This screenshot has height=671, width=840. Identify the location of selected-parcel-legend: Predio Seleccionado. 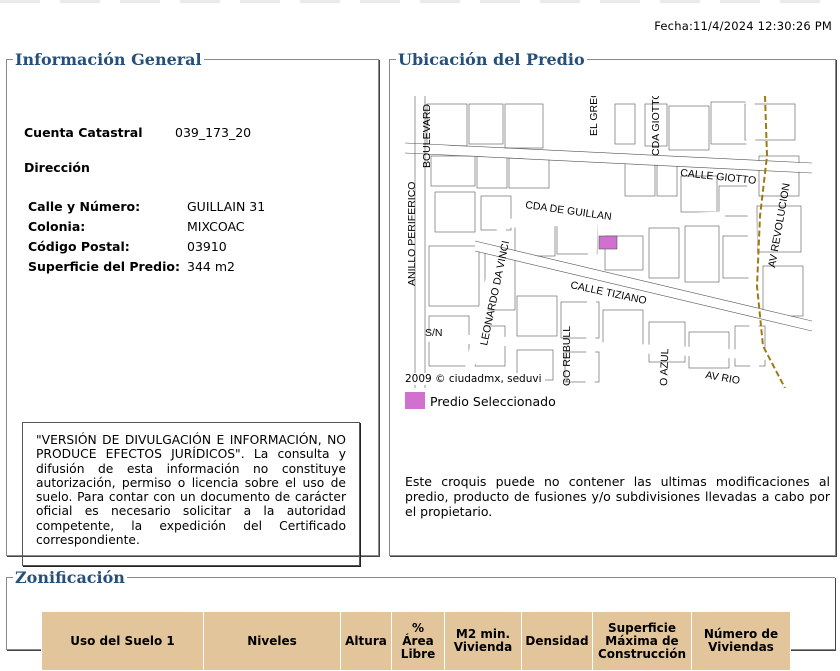
(493, 401).